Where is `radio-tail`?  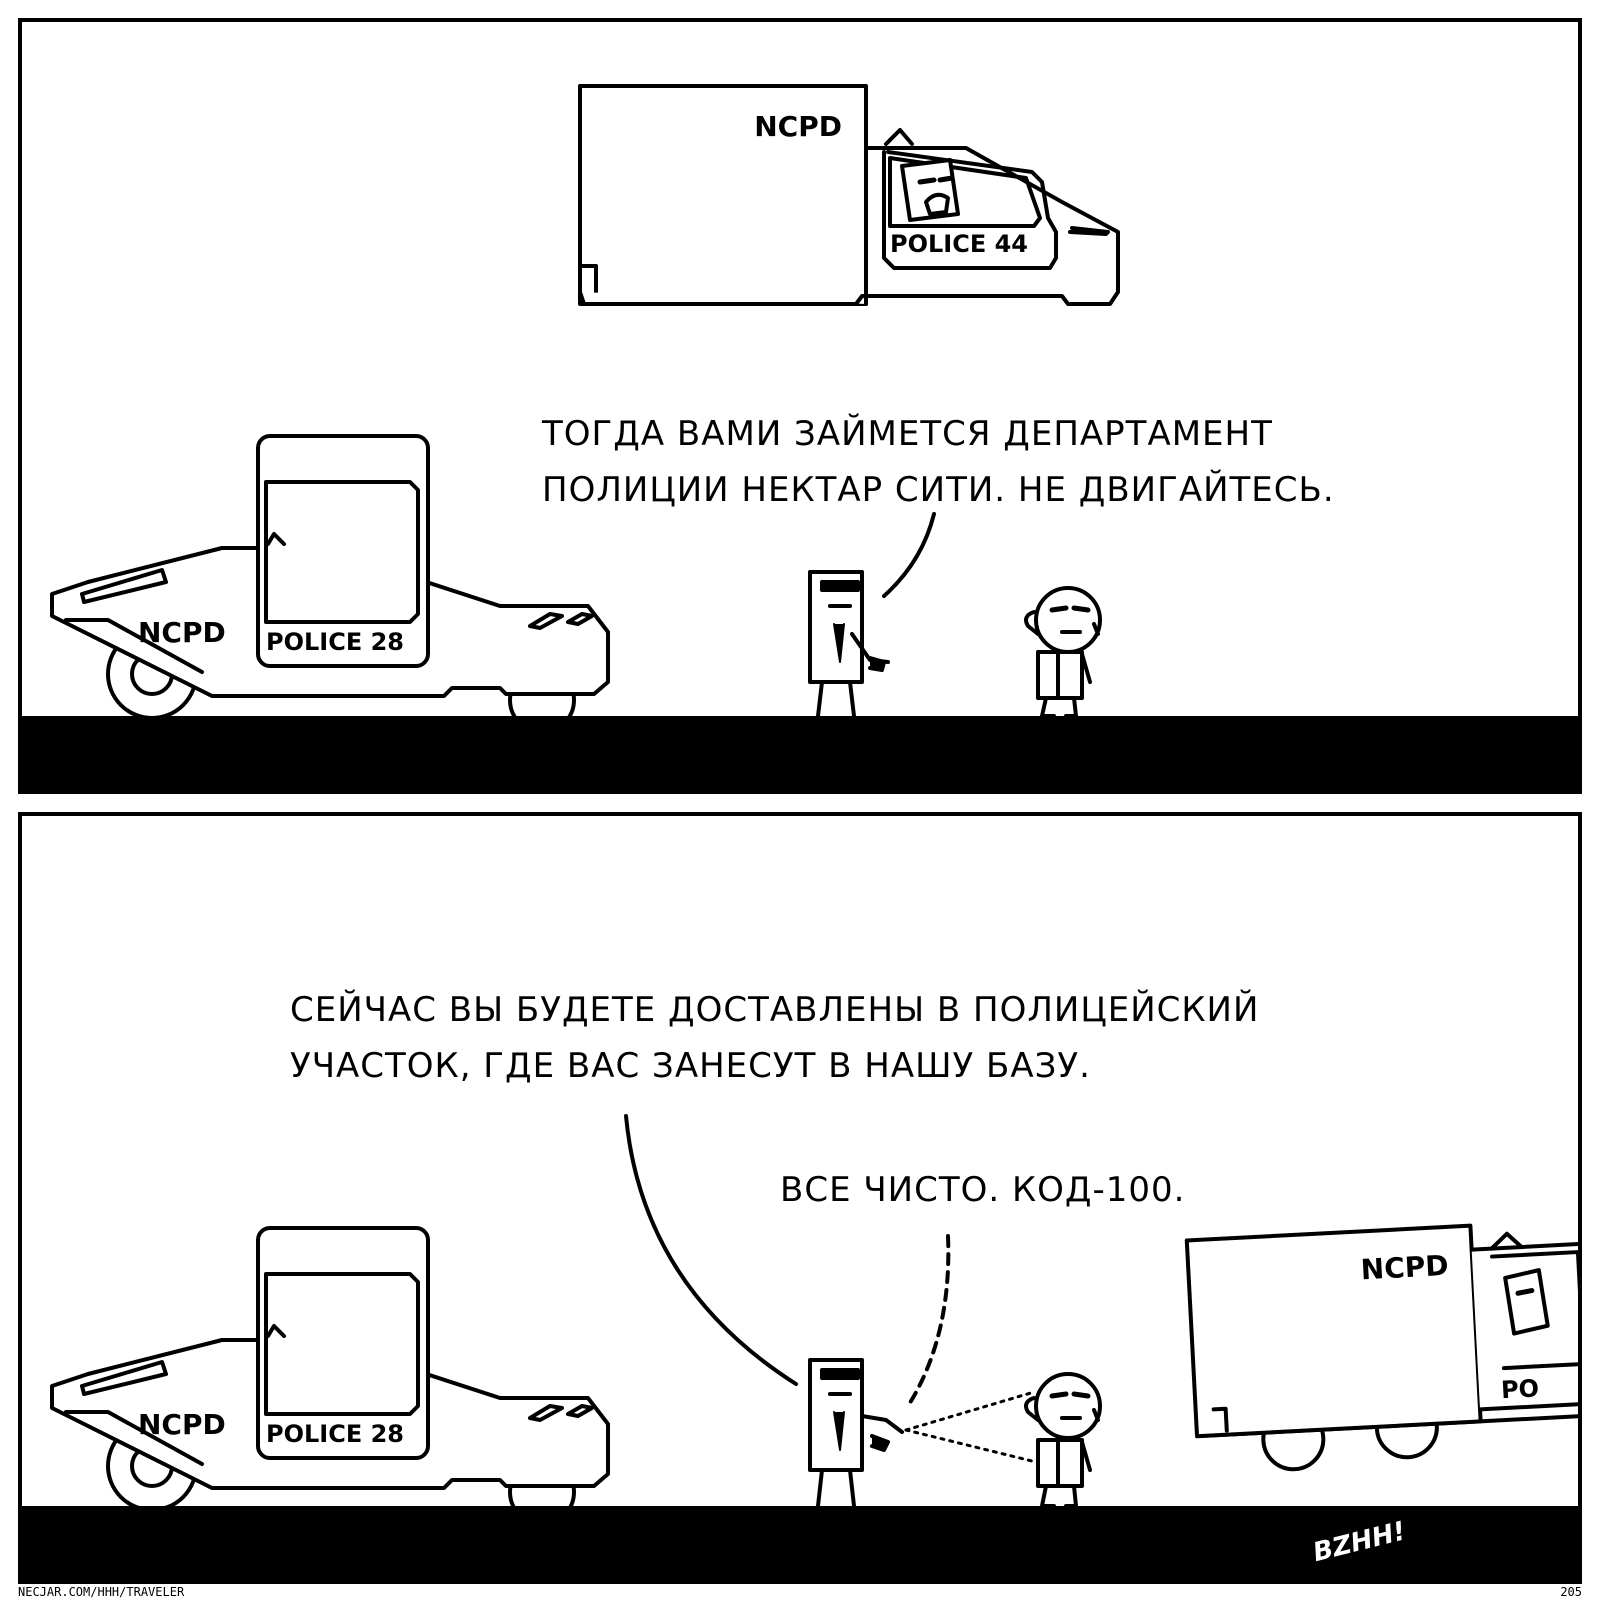
radio-tail is located at coordinates (928, 1321).